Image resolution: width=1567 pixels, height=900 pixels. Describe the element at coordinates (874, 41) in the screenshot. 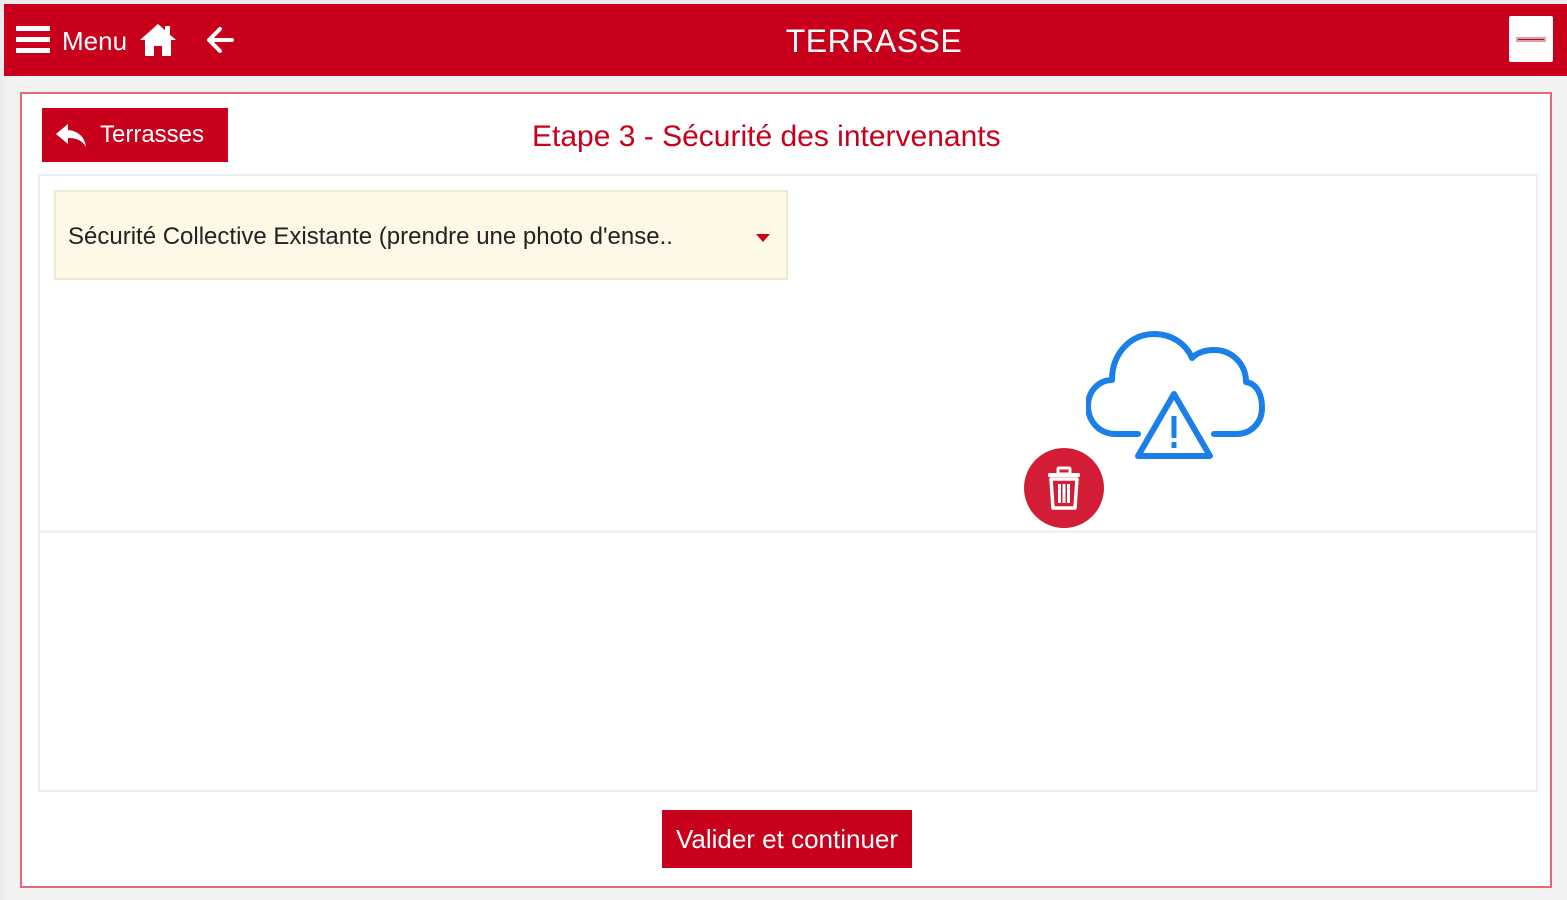

I see `page-title: TERRASSE` at that location.